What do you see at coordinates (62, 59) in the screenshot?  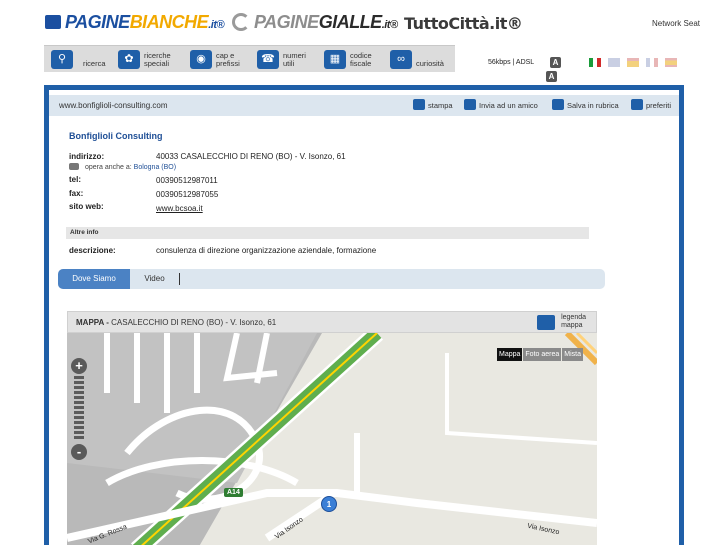 I see `search-icon: ⚲` at bounding box center [62, 59].